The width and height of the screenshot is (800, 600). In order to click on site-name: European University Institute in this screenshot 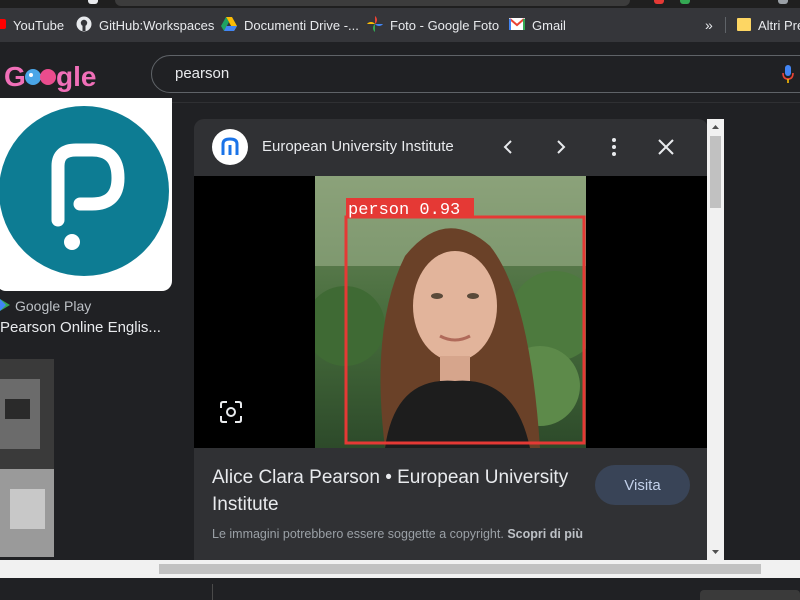, I will do `click(358, 146)`.